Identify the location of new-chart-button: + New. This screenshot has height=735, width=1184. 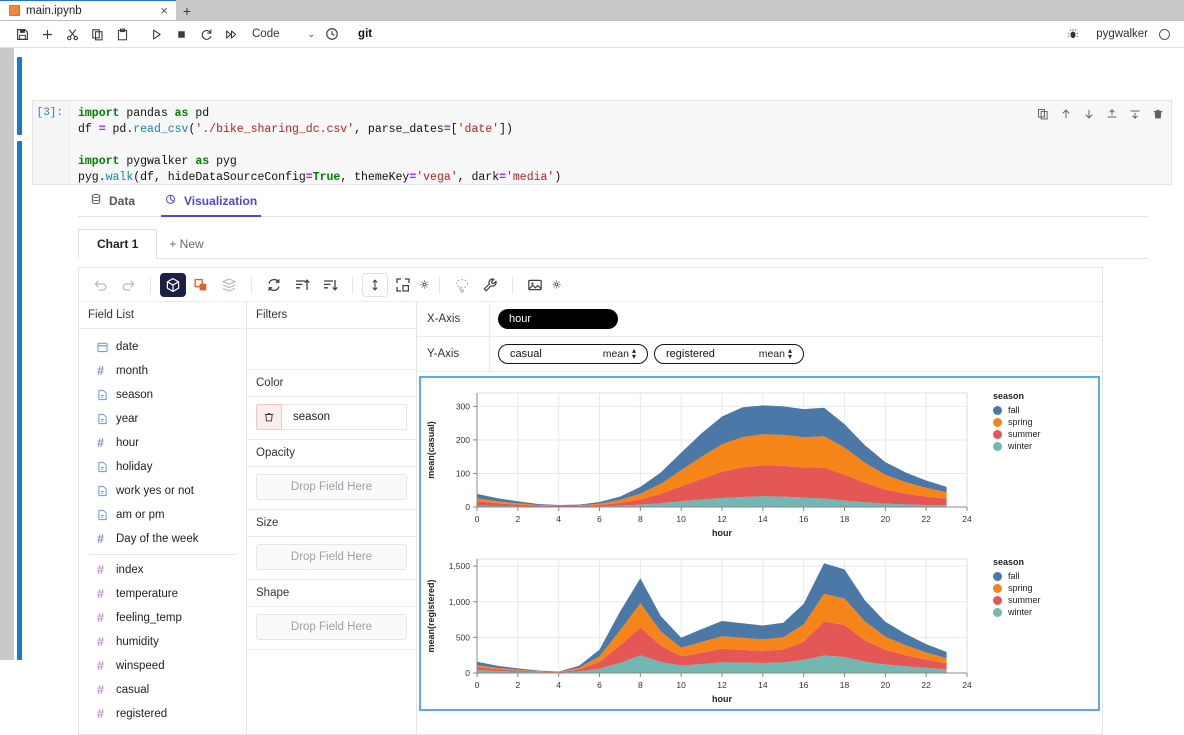
(186, 244).